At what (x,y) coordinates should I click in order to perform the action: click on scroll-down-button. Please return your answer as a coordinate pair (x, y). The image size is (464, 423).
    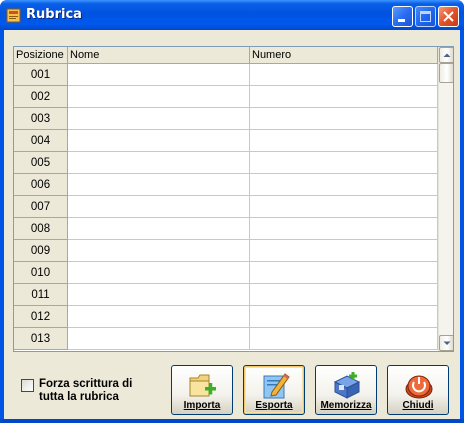
    Looking at the image, I should click on (446, 343).